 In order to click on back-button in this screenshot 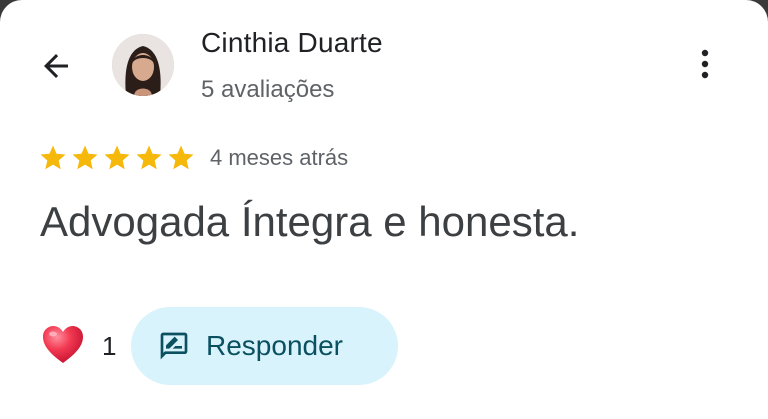, I will do `click(56, 66)`.